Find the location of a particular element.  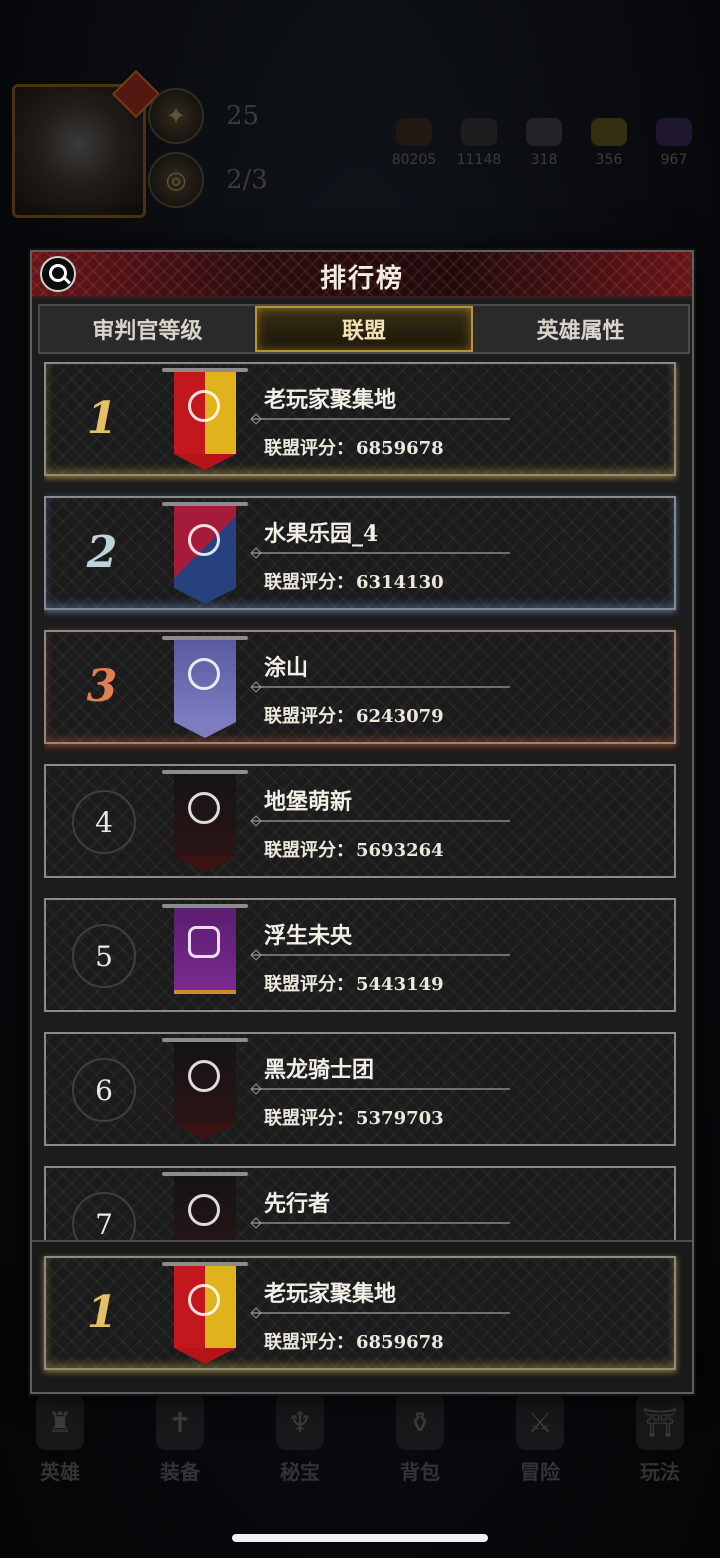

ranking-row: 1 老玩家聚集地 联盟评分： 6859678 is located at coordinates (360, 419).